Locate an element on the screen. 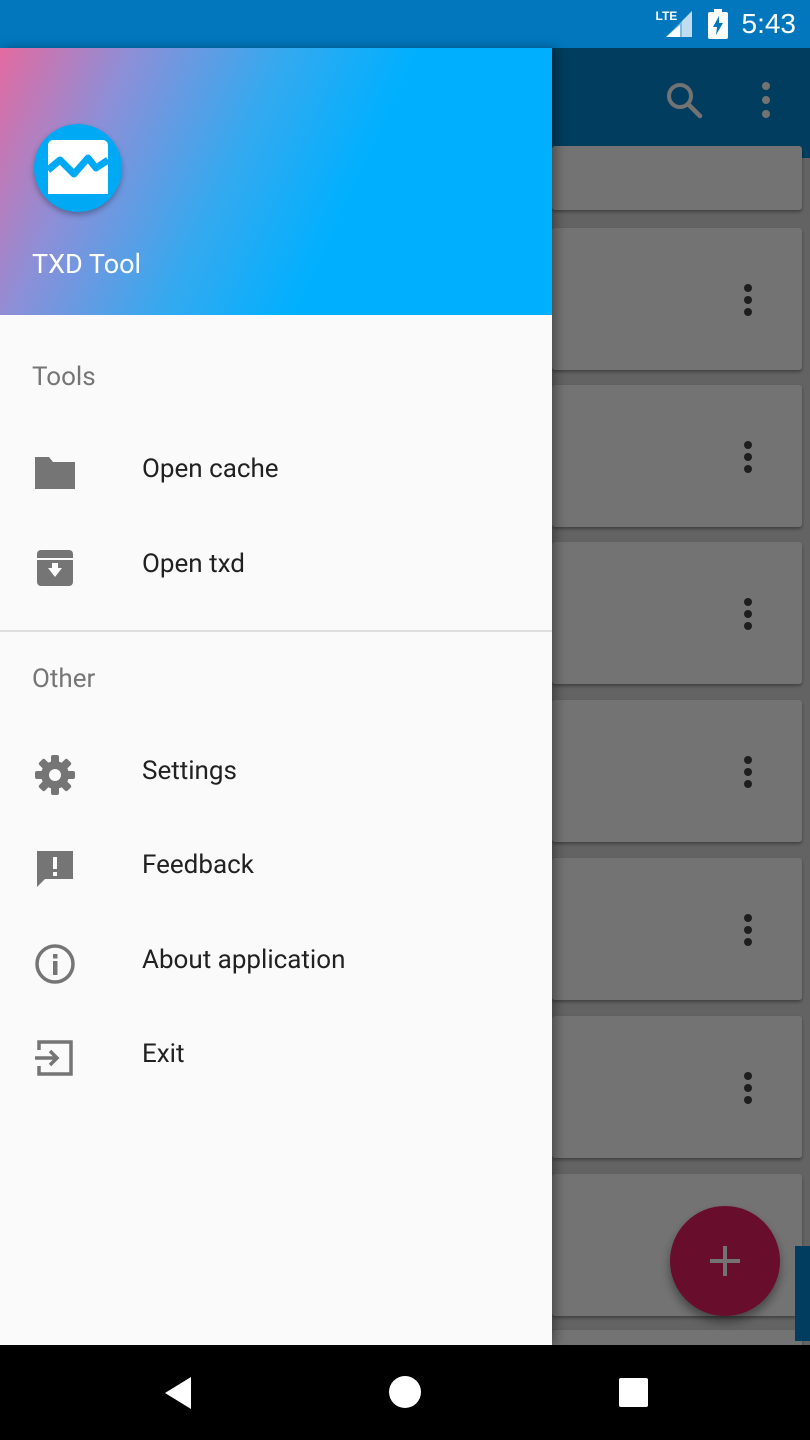  lte-signal-icon: LTE is located at coordinates (675, 24).